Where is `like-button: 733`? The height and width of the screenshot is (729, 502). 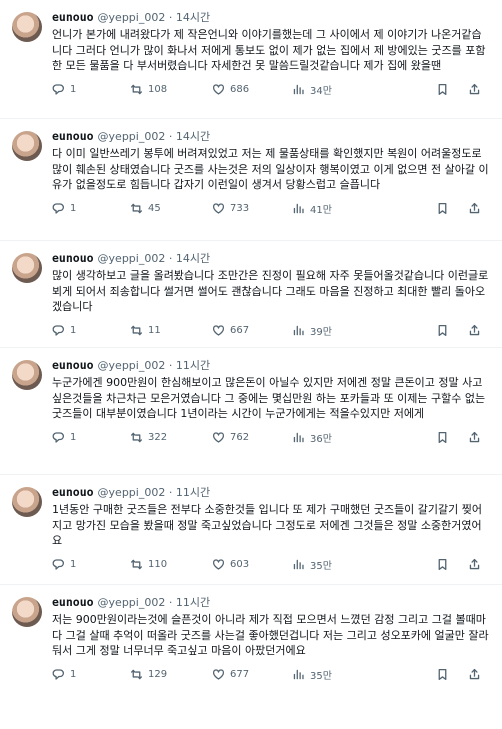 like-button: 733 is located at coordinates (252, 208).